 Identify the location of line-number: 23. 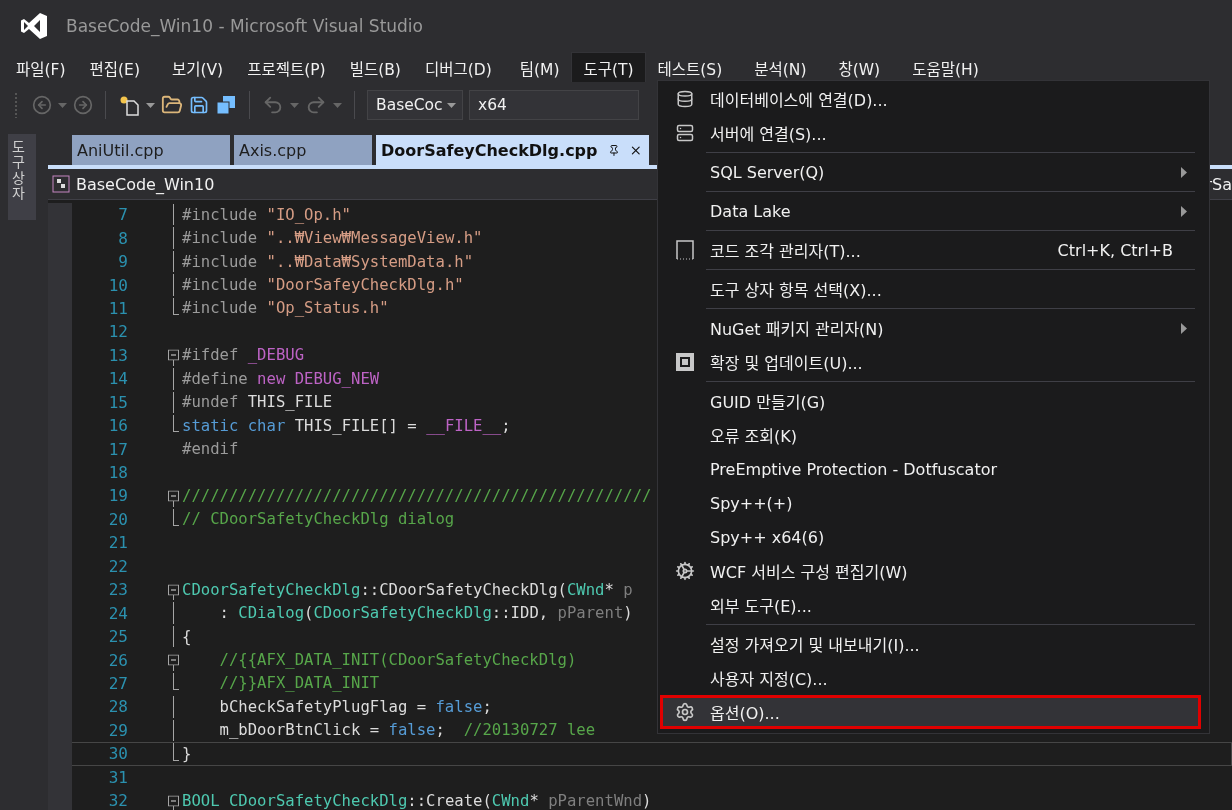
(117, 590).